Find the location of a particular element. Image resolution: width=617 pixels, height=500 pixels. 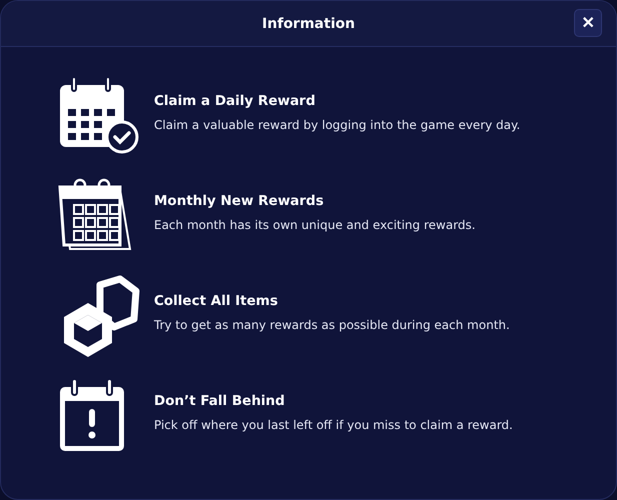

item-description: Pick off where you last left off if you miss to claim a reward. is located at coordinates (333, 425).